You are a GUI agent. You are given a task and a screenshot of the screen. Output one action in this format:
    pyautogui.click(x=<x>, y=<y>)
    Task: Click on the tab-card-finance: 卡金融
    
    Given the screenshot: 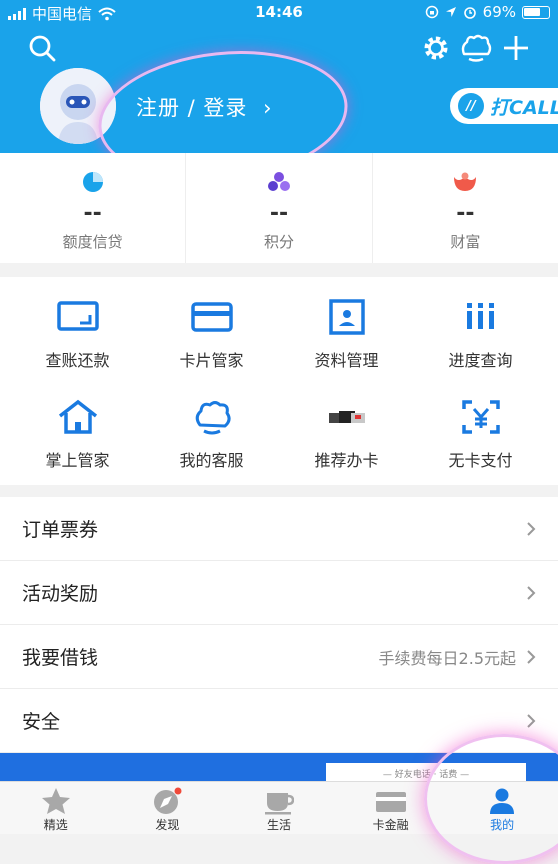 What is the action you would take?
    pyautogui.click(x=391, y=808)
    